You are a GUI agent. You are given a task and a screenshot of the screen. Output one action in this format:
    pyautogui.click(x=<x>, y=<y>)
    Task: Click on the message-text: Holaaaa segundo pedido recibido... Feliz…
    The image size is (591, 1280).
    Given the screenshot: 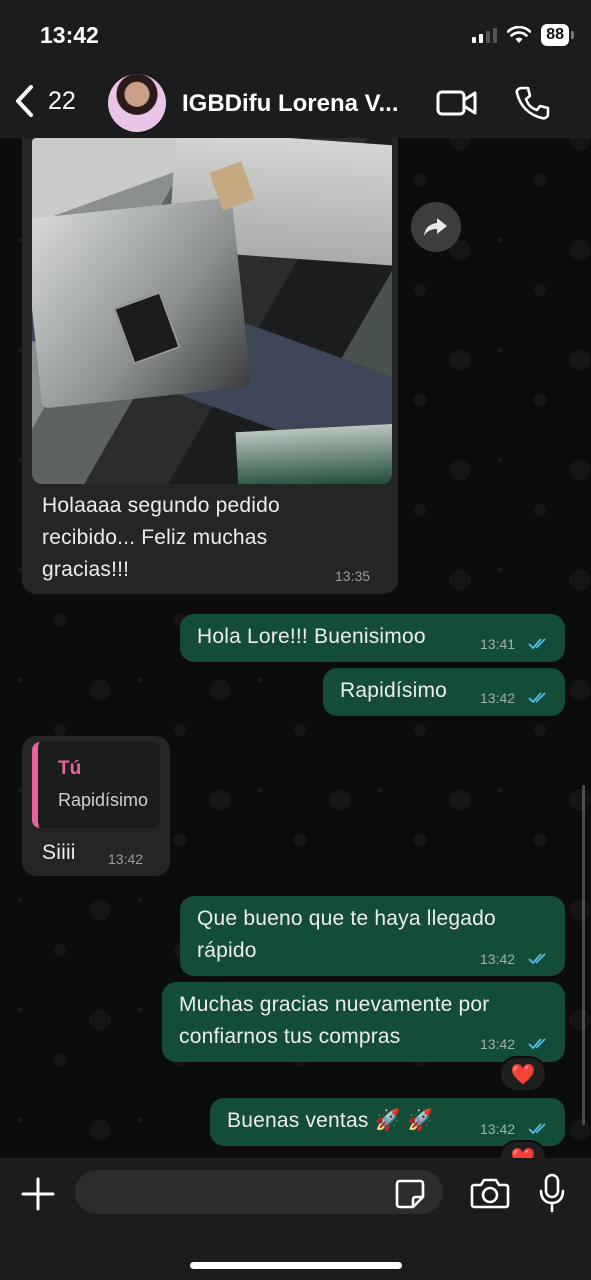 What is the action you would take?
    pyautogui.click(x=212, y=538)
    